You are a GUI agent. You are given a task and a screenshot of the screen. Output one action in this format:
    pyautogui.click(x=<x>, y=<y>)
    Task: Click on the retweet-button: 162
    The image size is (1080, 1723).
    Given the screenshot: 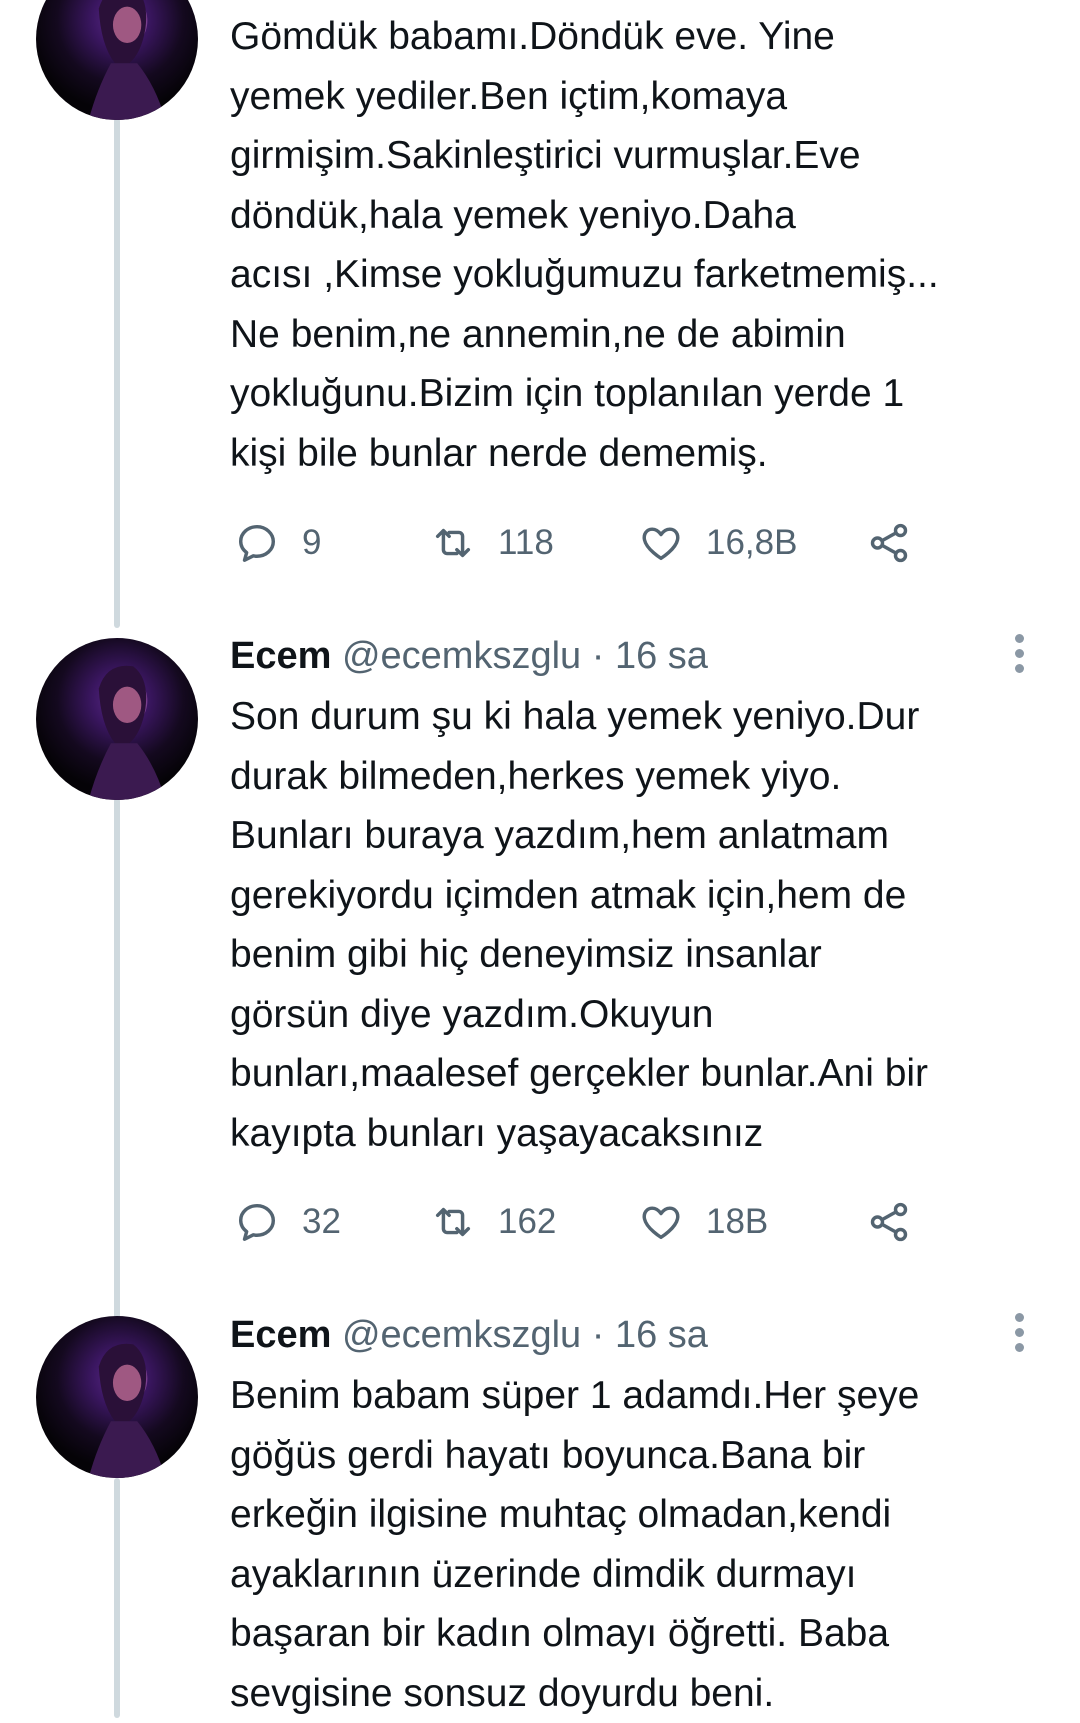 What is the action you would take?
    pyautogui.click(x=493, y=1222)
    